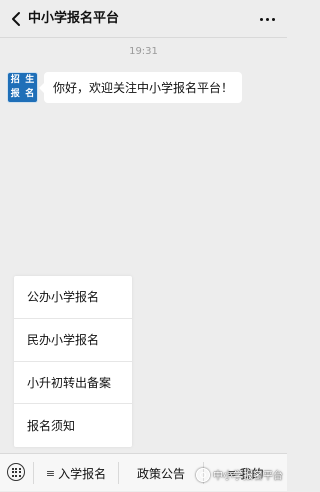 This screenshot has width=320, height=492. Describe the element at coordinates (16, 472) in the screenshot. I see `keyboard-icon` at that location.